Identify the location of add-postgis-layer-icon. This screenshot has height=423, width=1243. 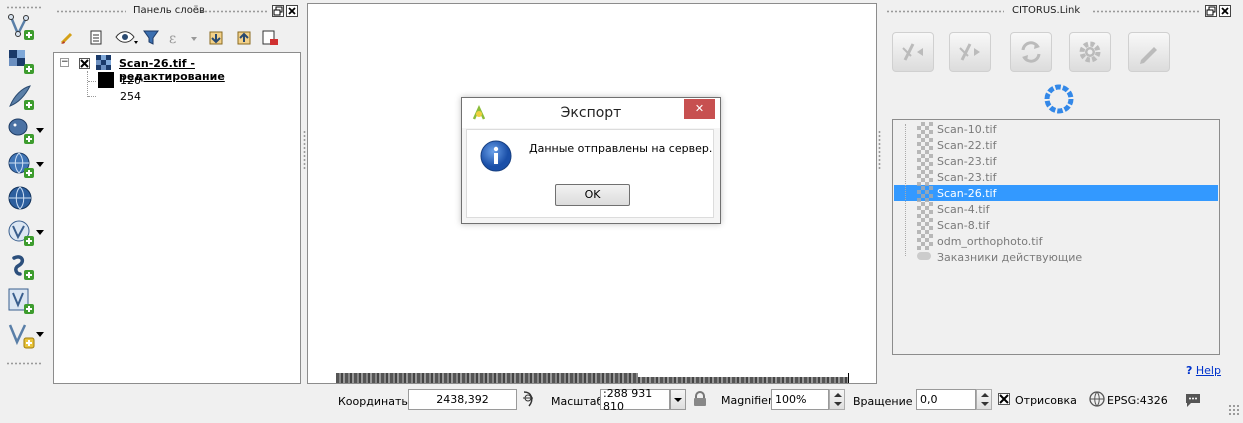
(21, 131).